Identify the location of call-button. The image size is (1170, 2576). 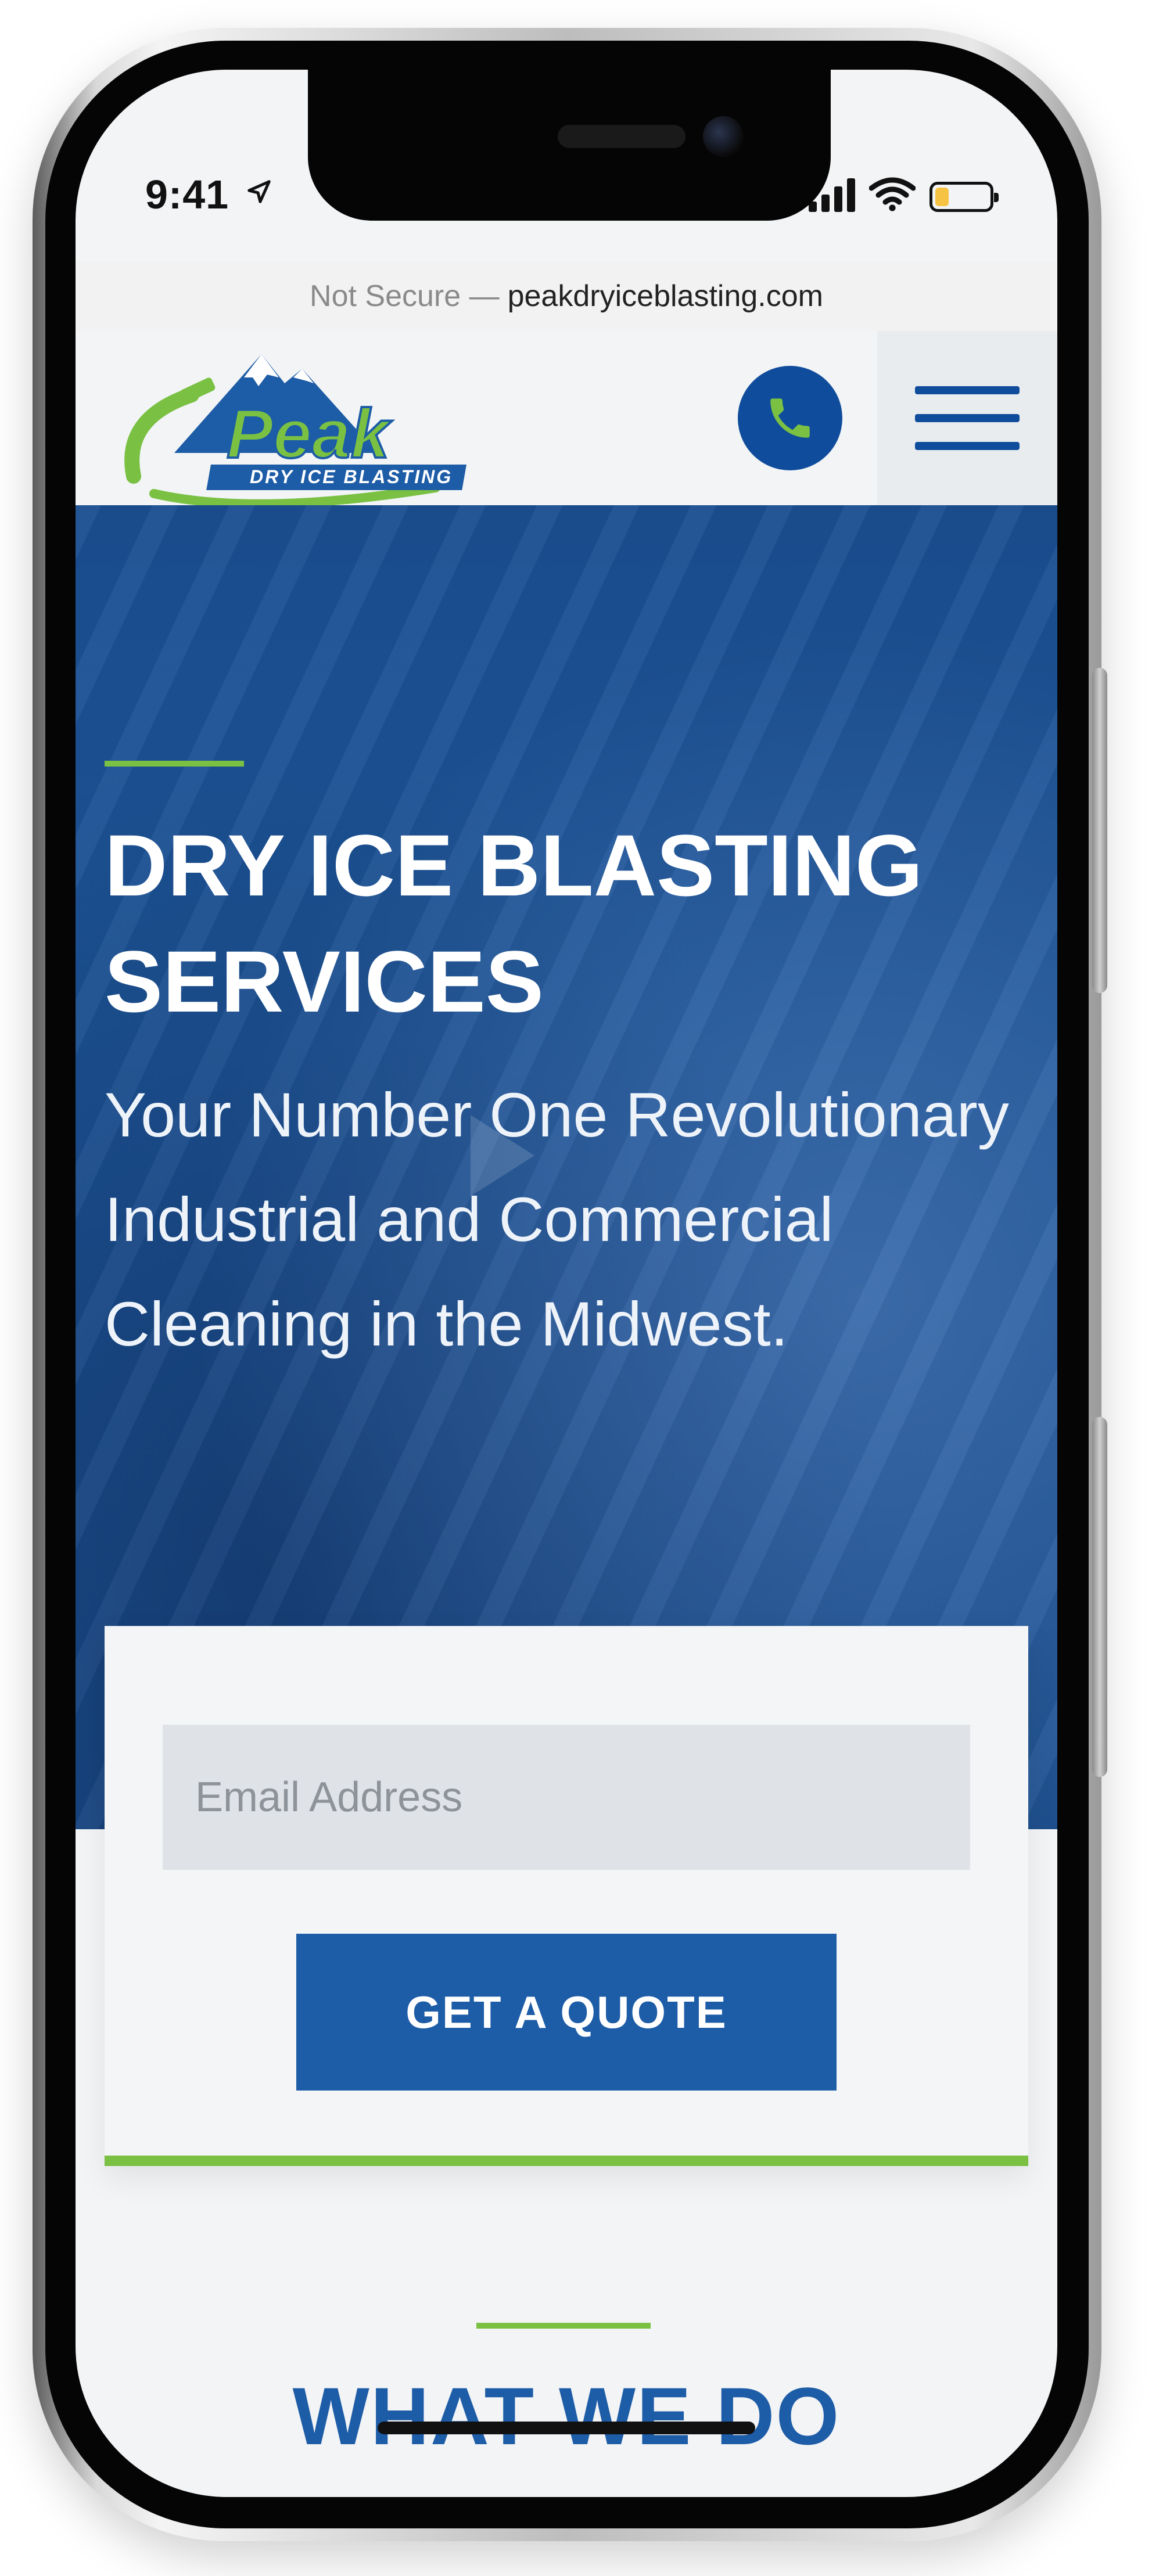
(790, 418).